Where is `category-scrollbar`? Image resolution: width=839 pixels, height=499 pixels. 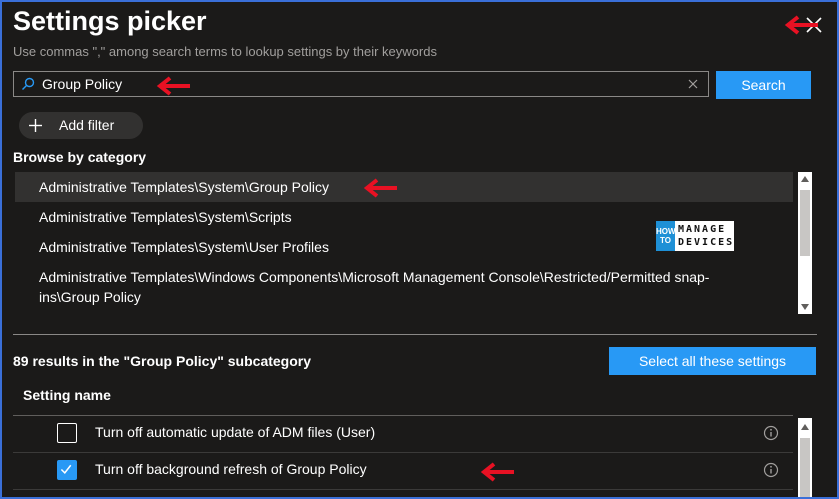 category-scrollbar is located at coordinates (805, 243).